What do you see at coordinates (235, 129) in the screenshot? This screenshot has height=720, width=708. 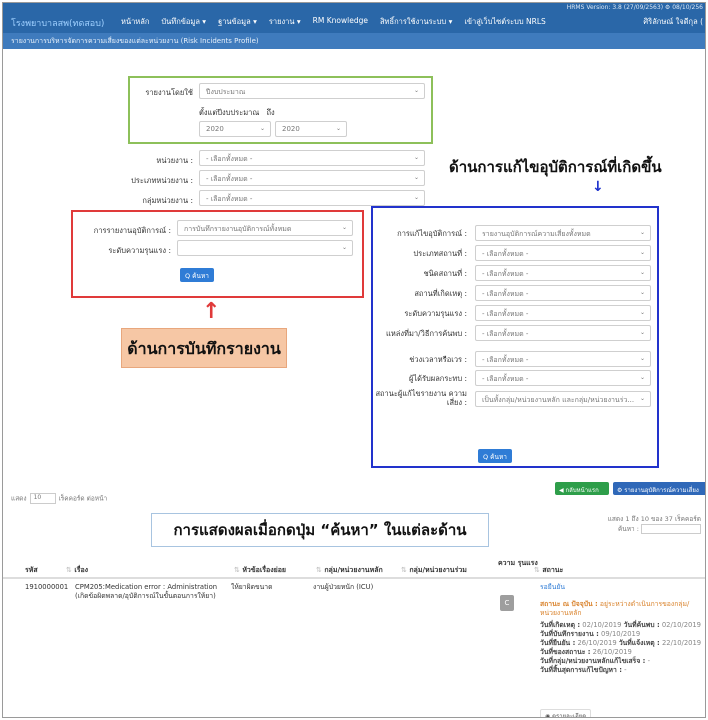 I see `from-year-select: 2020 ⌄` at bounding box center [235, 129].